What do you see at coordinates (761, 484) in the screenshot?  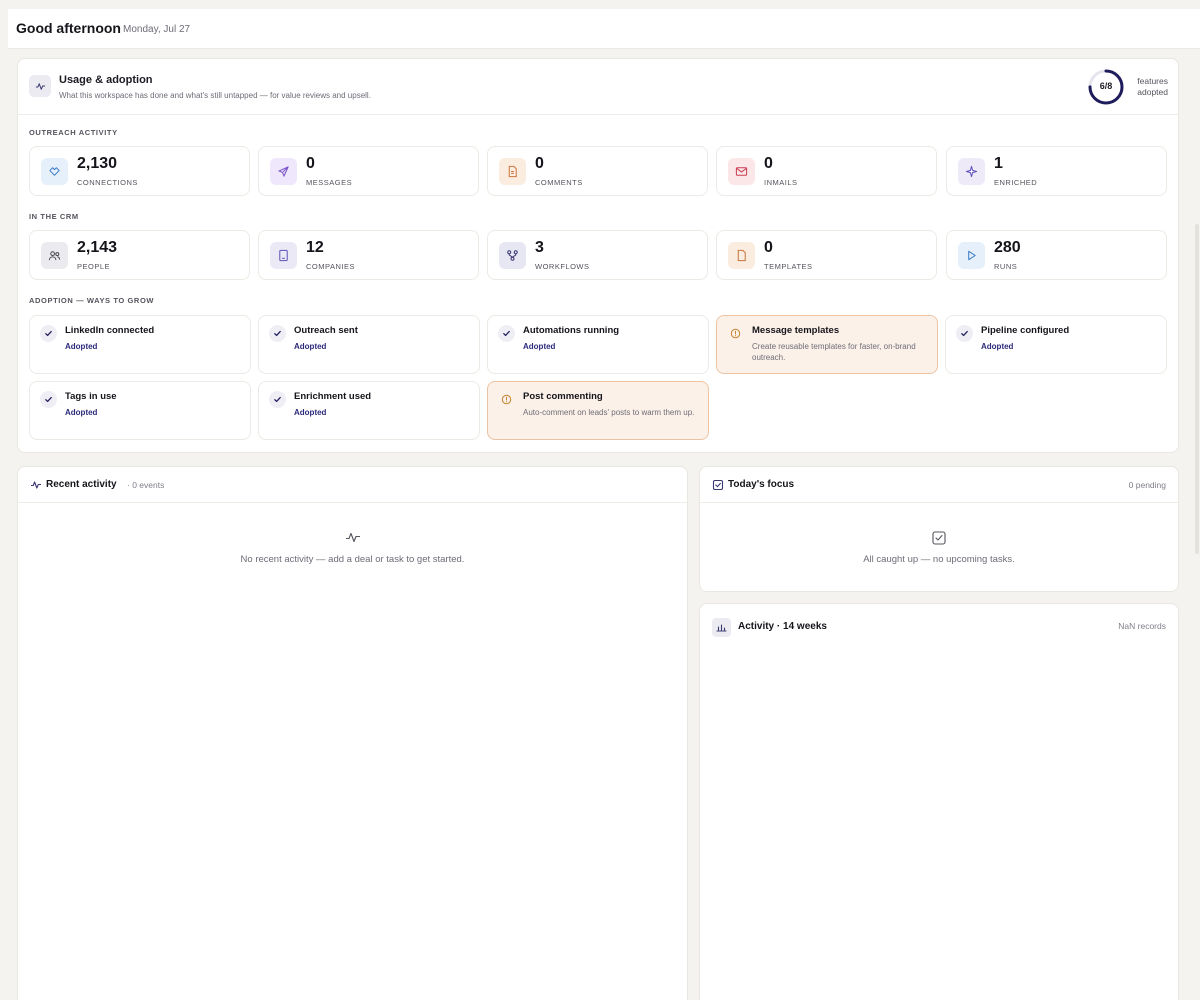 I see `todays-focus-title: Today's focus` at bounding box center [761, 484].